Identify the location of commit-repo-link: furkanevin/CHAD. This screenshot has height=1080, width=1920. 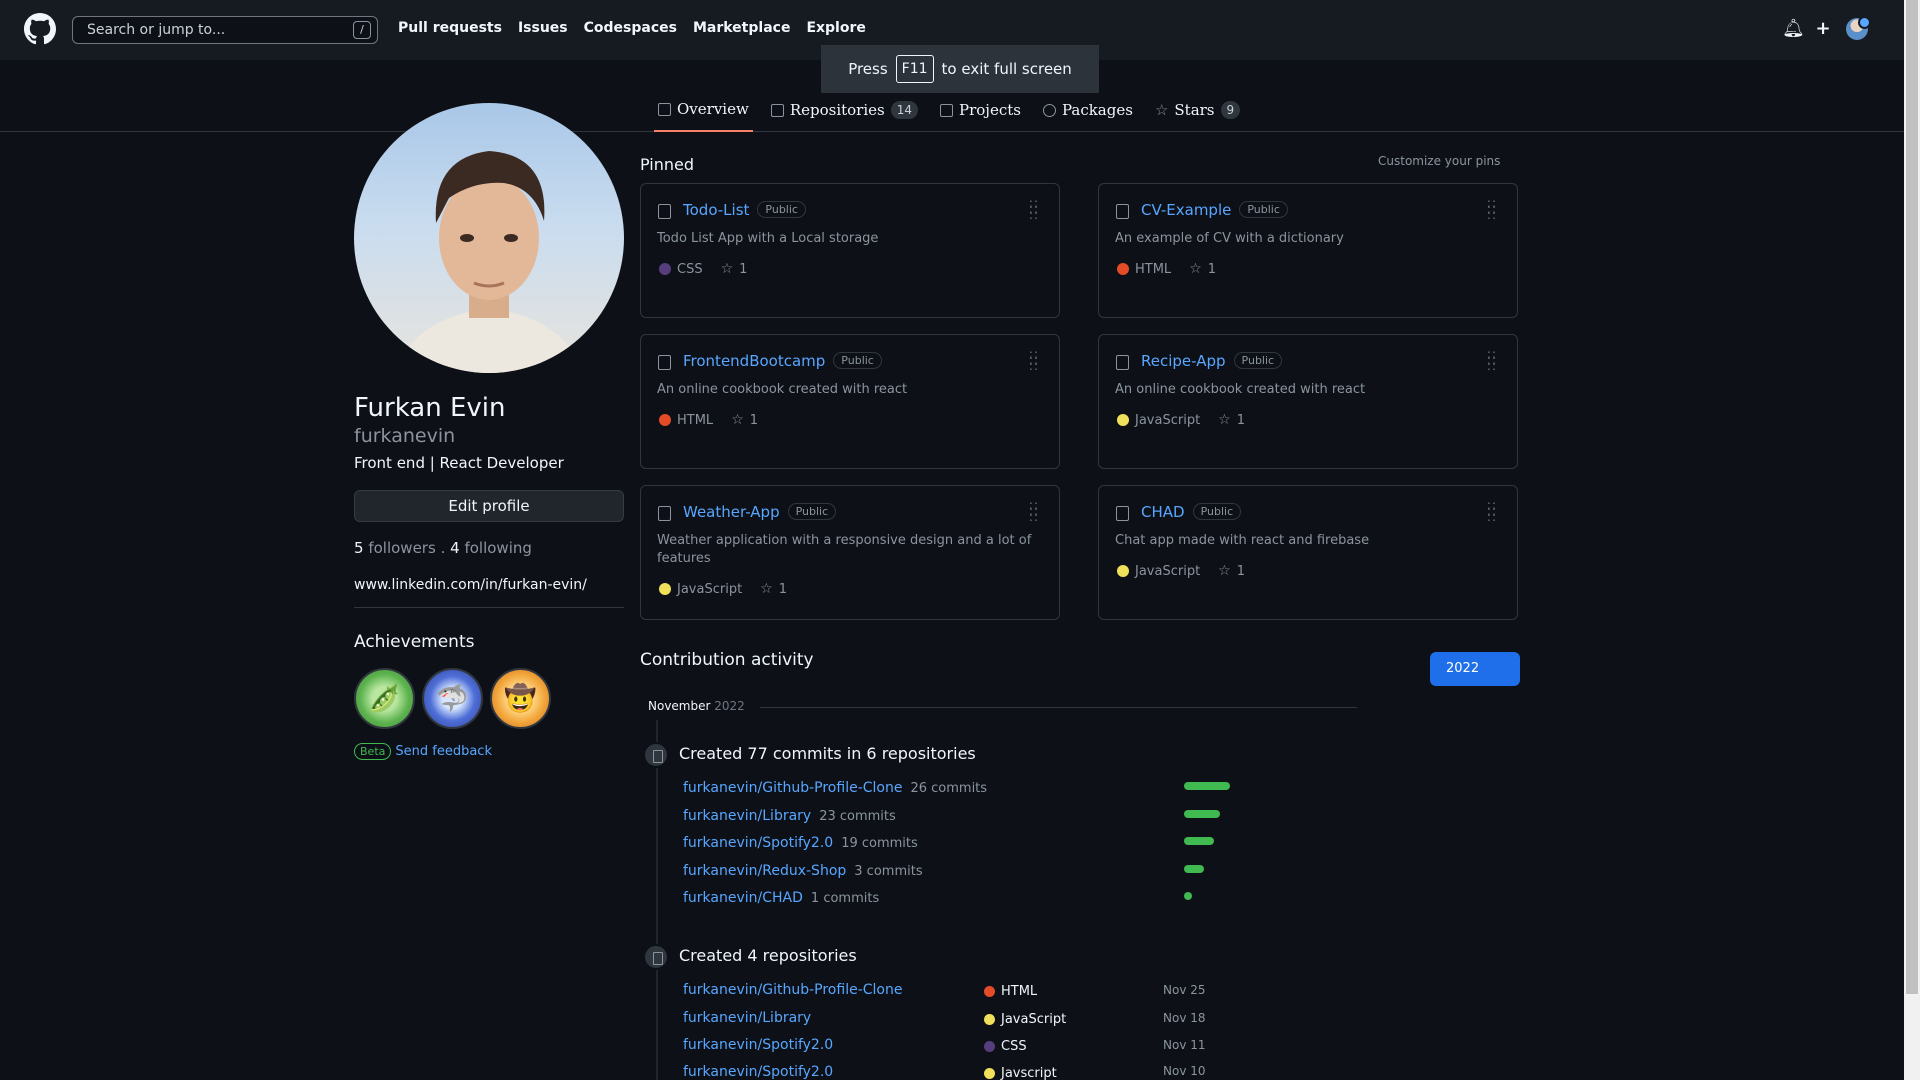
(743, 898).